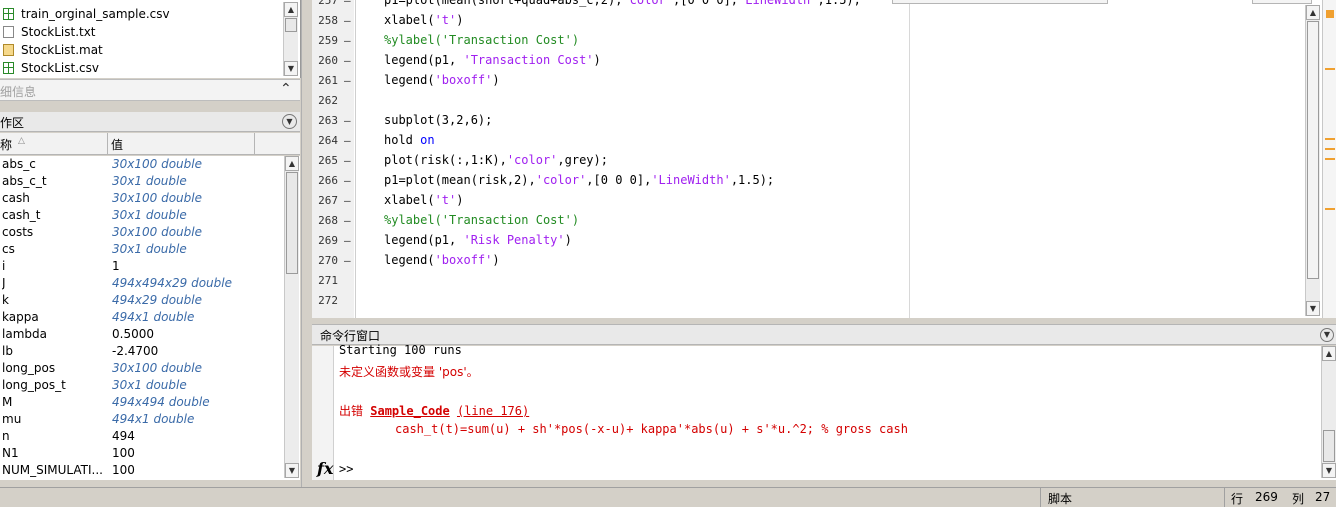  I want to click on file-item: csv-file-icon StockList.csv, so click(141, 68).